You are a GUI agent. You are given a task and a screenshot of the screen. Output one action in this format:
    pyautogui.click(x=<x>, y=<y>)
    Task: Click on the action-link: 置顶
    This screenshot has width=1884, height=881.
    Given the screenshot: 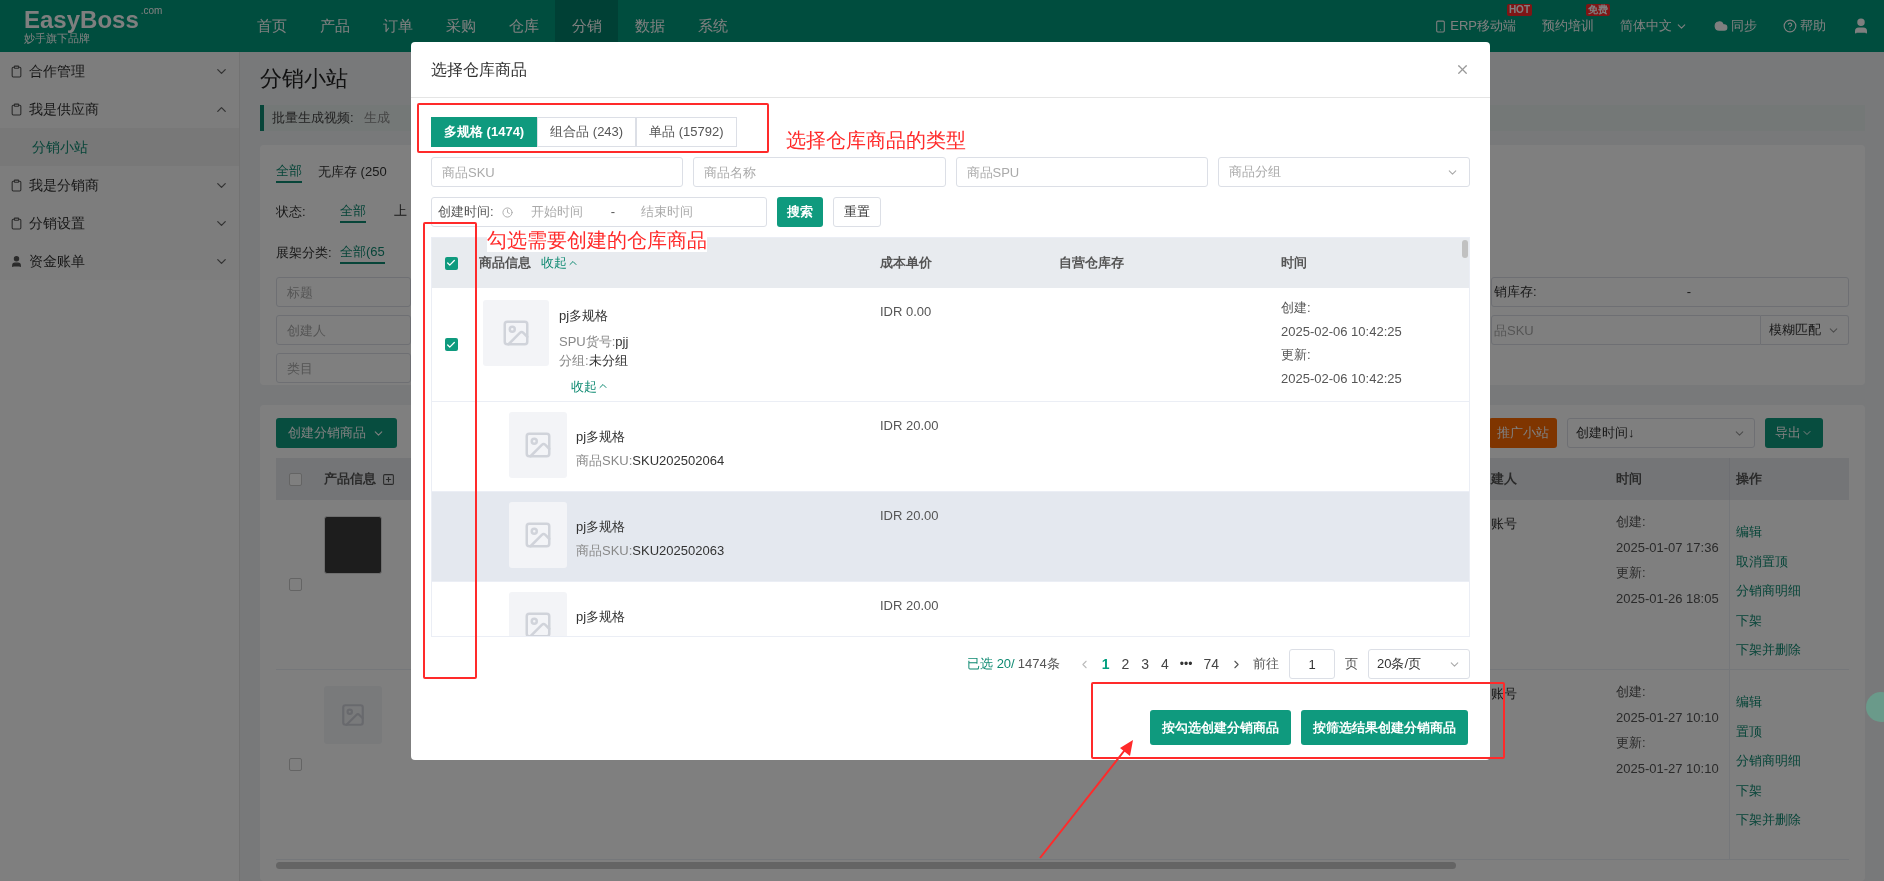 What is the action you would take?
    pyautogui.click(x=1749, y=731)
    